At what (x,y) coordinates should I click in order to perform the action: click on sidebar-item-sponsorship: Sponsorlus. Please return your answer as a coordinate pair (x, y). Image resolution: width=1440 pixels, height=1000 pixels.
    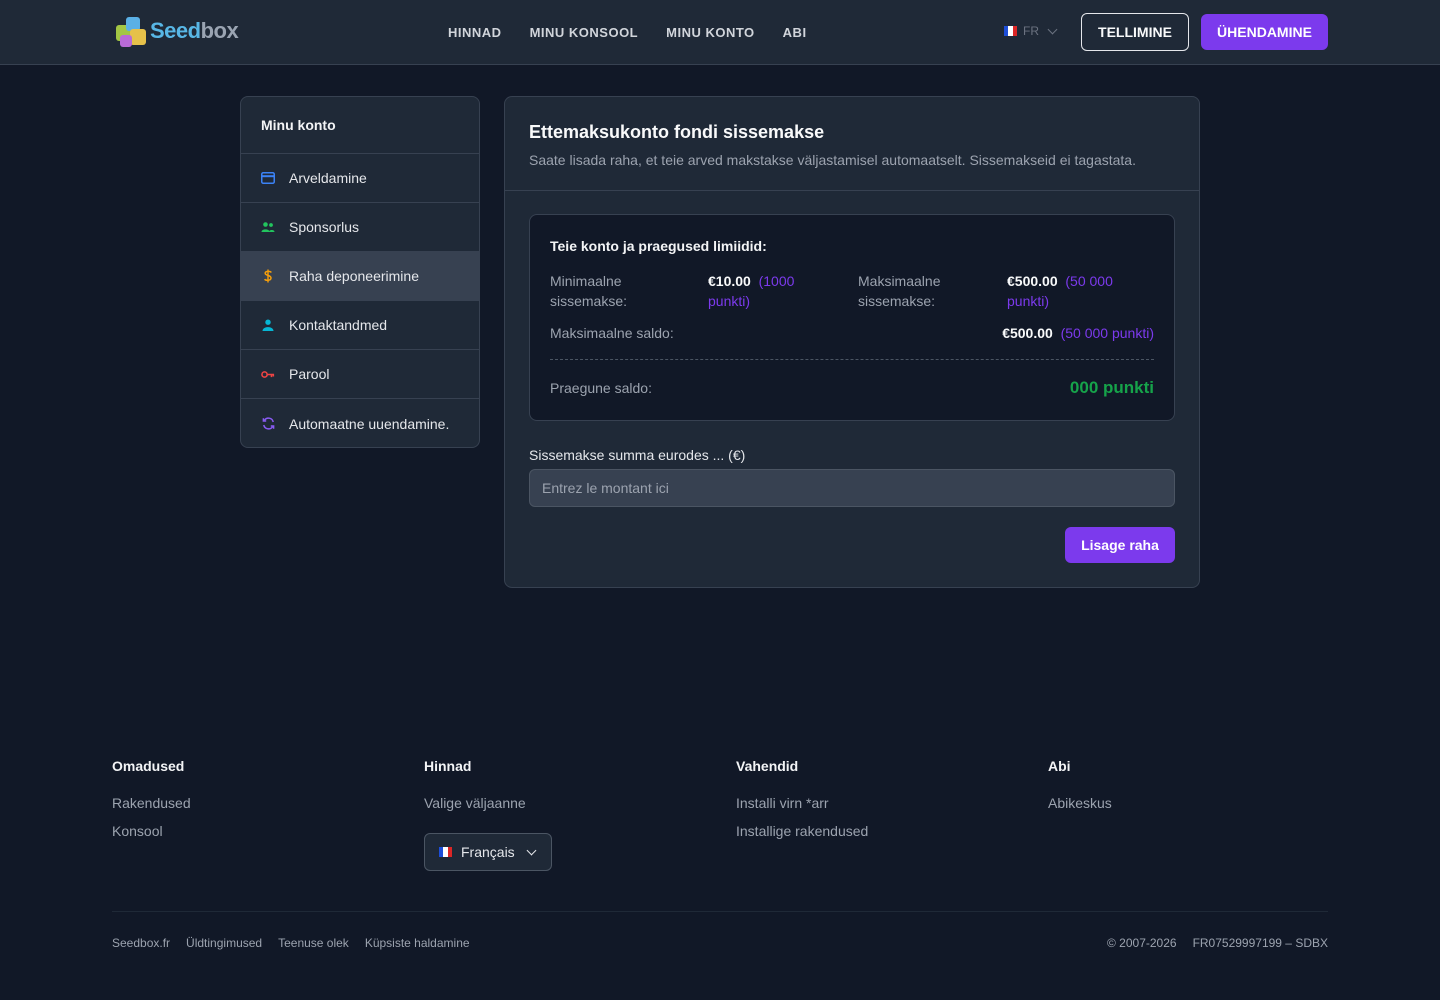
    Looking at the image, I should click on (360, 227).